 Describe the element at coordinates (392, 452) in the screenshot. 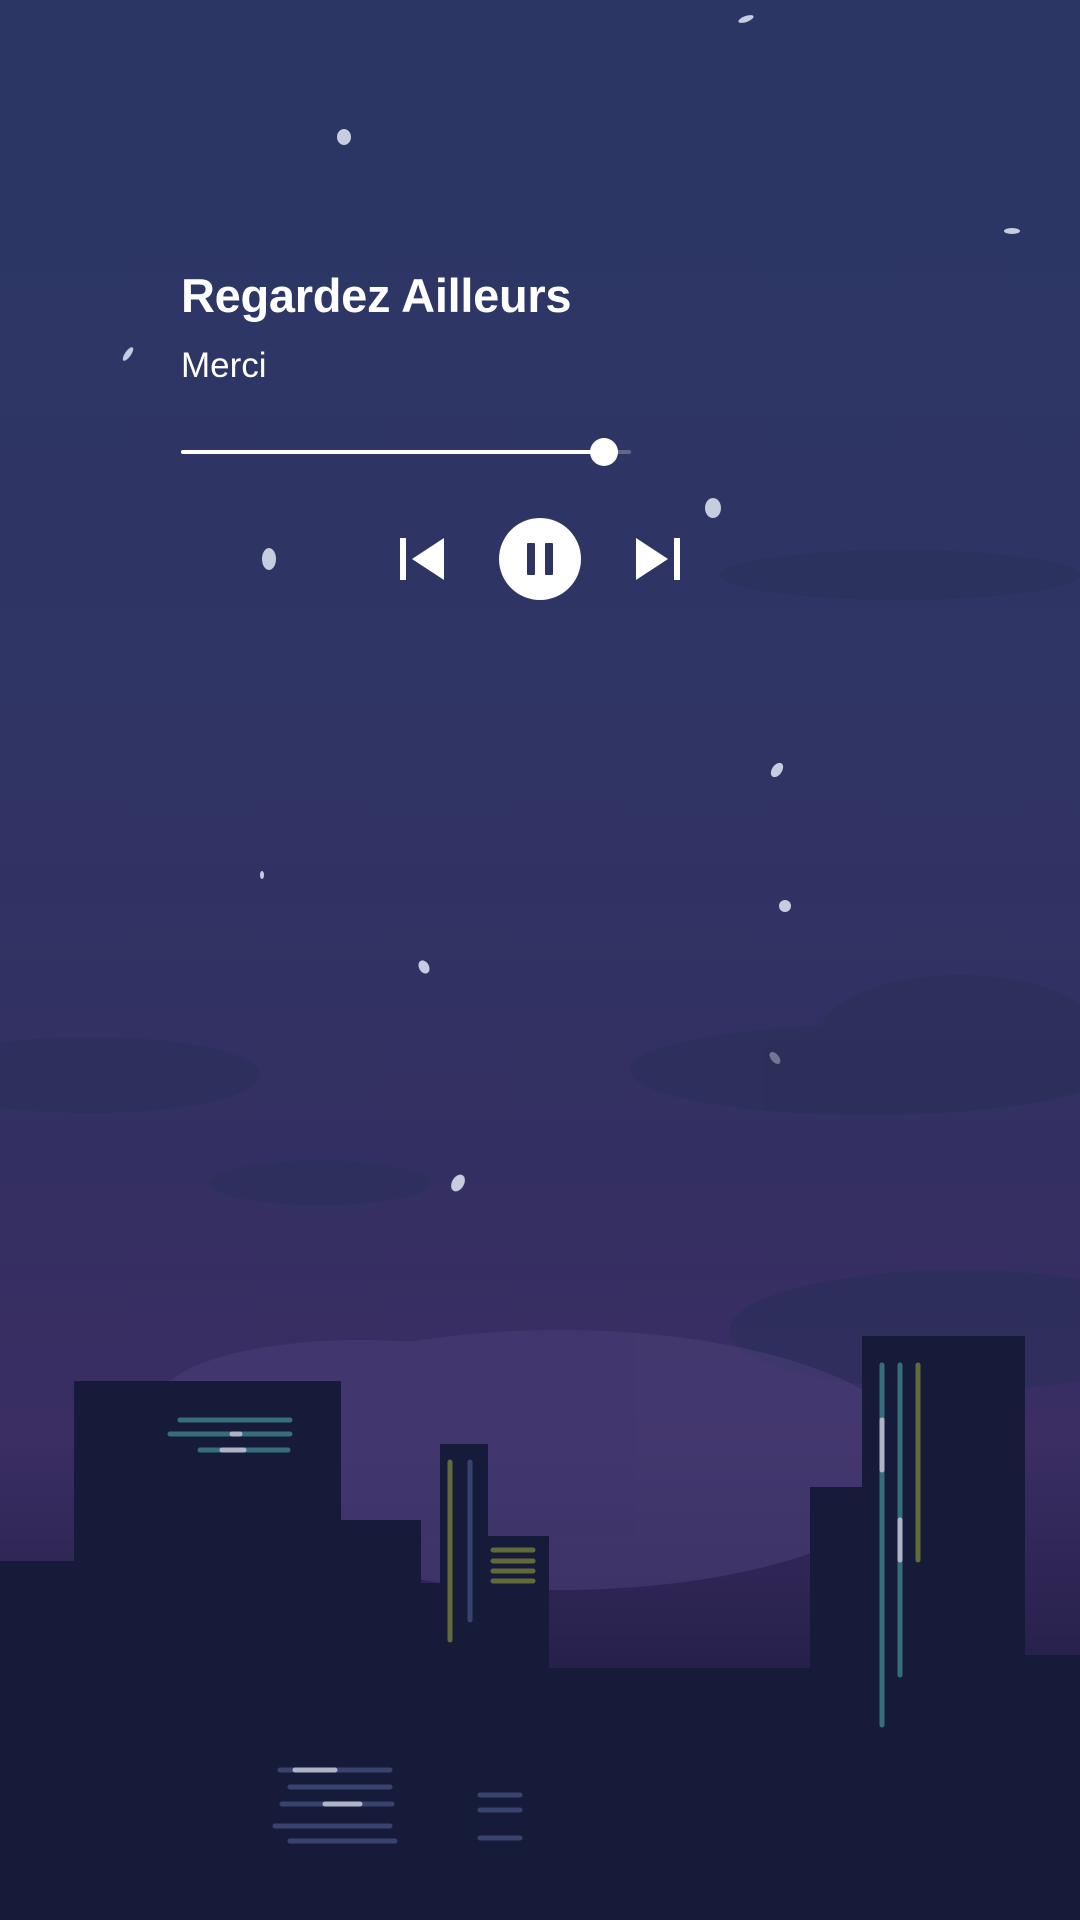

I see `progress-fill` at that location.